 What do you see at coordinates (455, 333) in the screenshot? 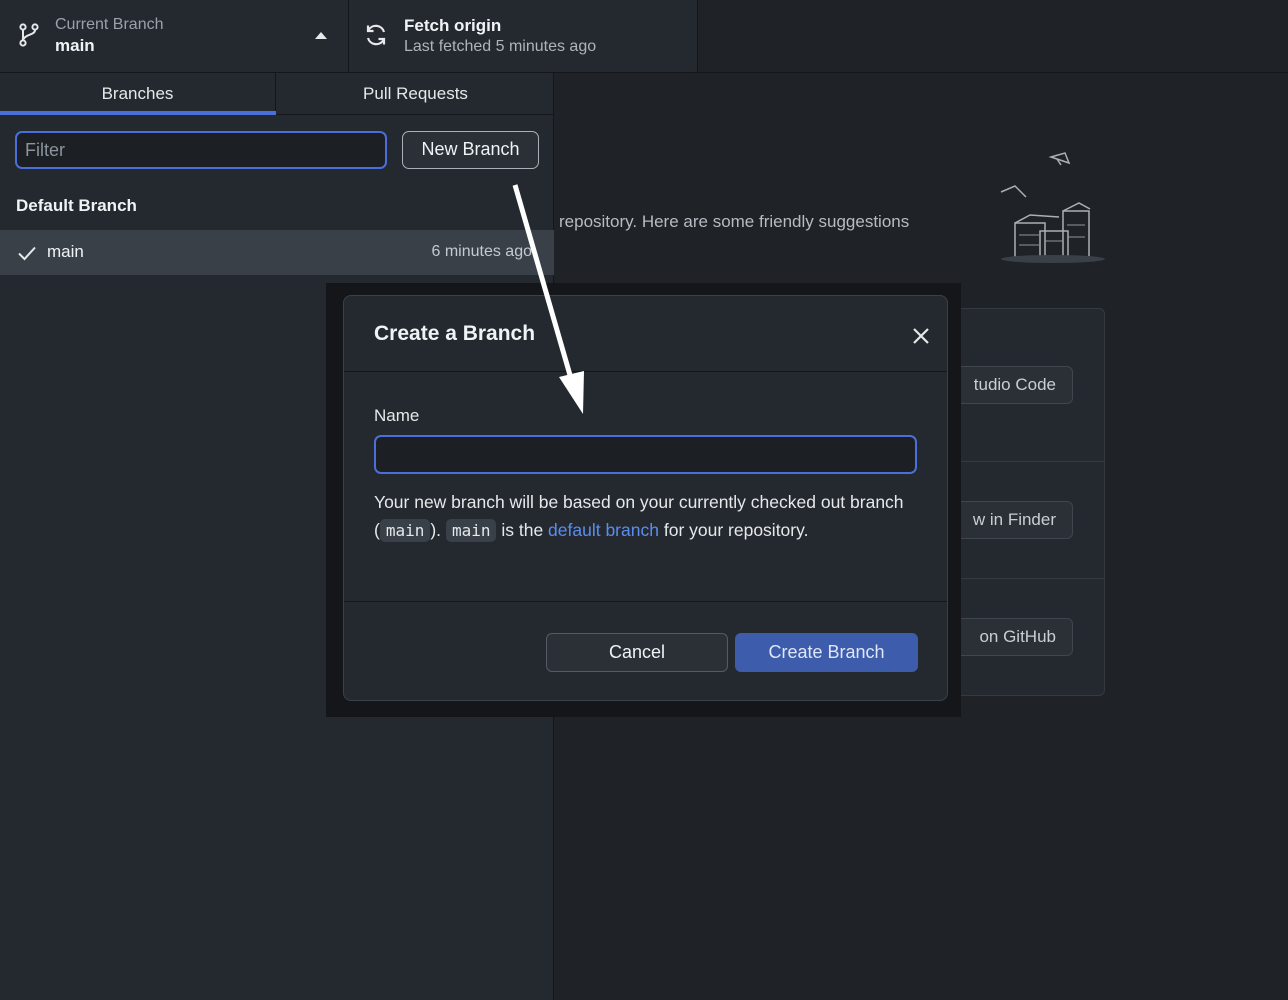
I see `dialog-title: Create a Branch` at bounding box center [455, 333].